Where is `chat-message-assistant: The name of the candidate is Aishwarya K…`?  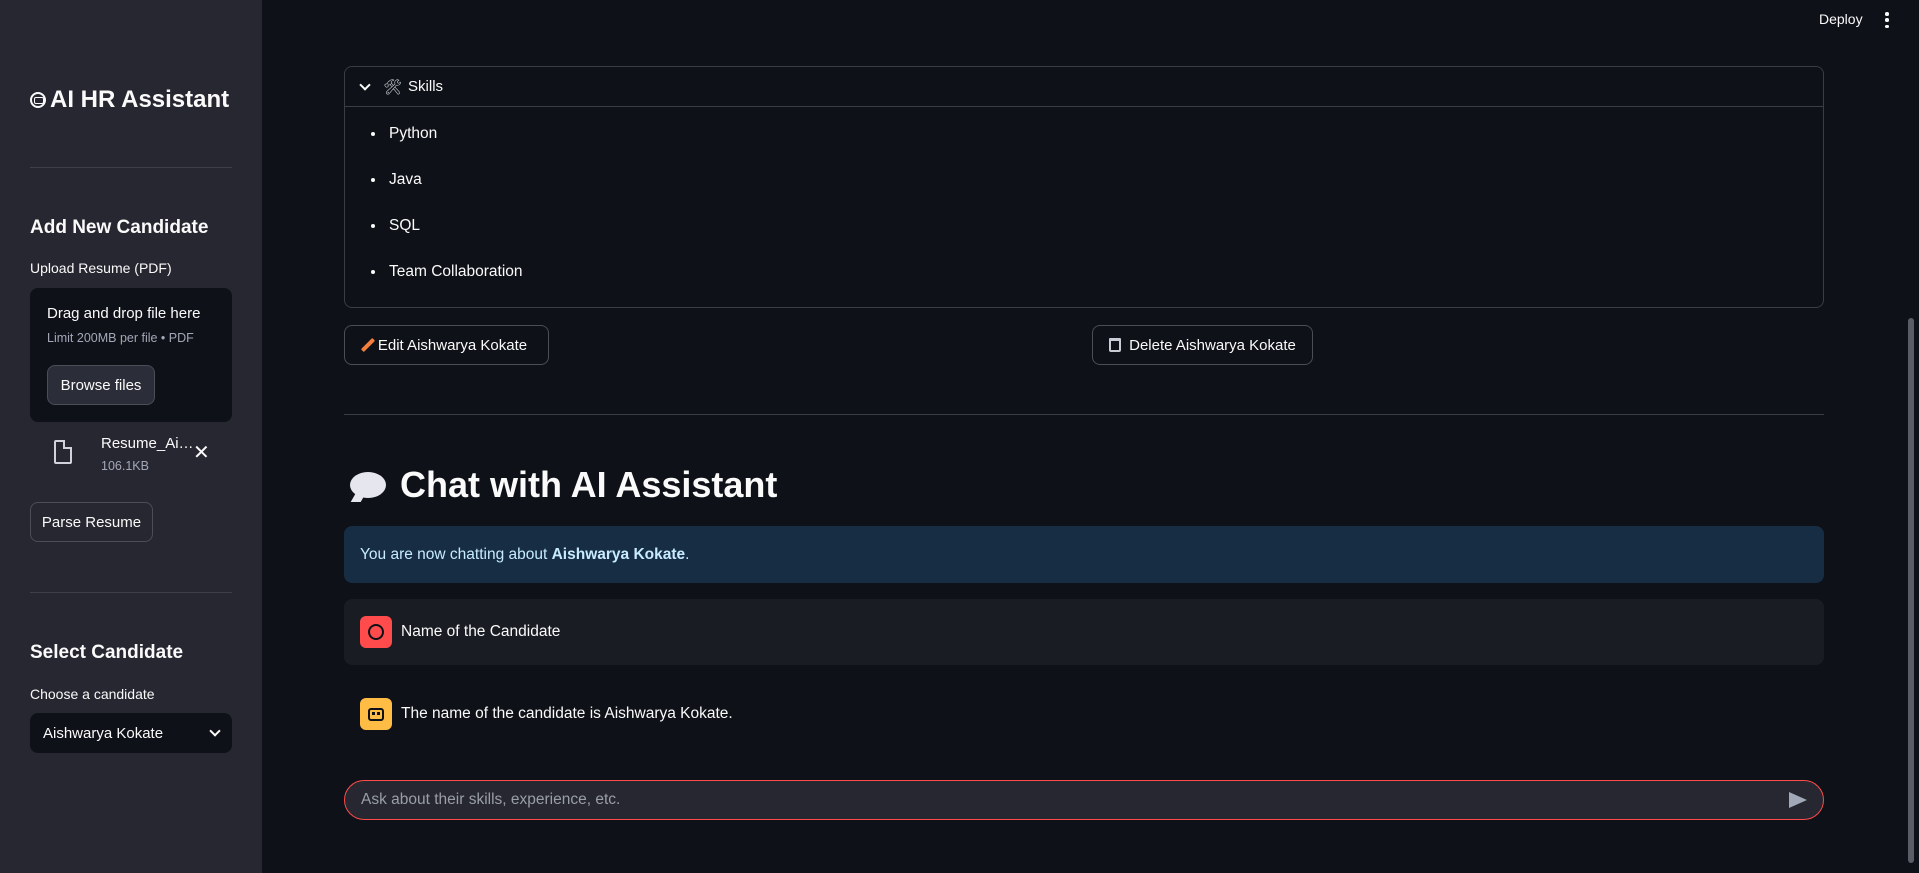 chat-message-assistant: The name of the candidate is Aishwarya K… is located at coordinates (1084, 714).